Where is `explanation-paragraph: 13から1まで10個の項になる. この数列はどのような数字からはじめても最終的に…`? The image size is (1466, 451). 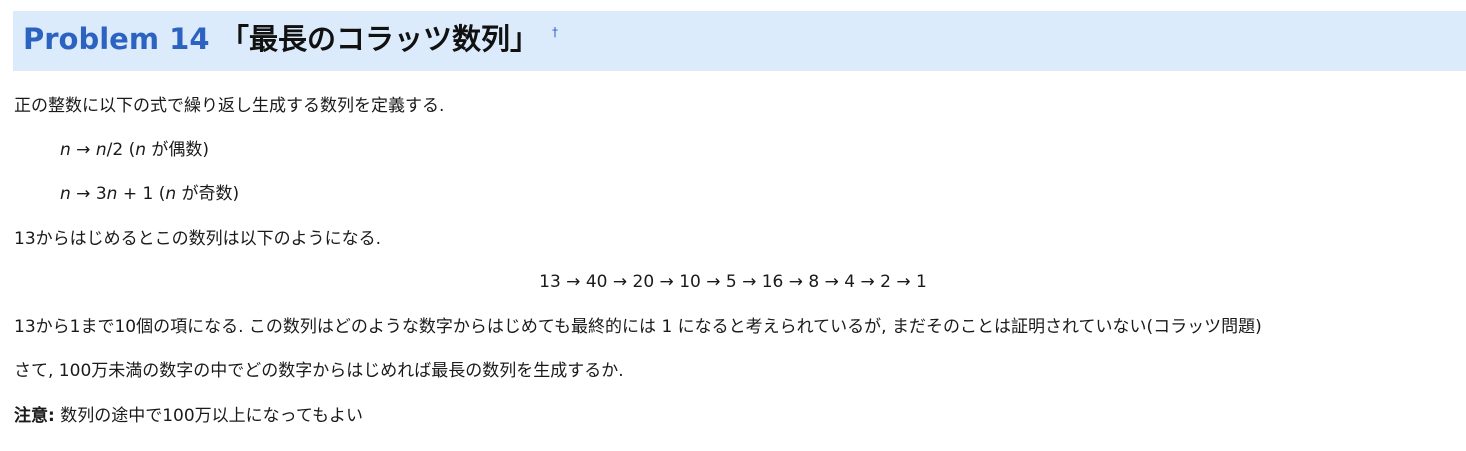 explanation-paragraph: 13から1まで10個の項になる. この数列はどのような数字からはじめても最終的に… is located at coordinates (638, 327).